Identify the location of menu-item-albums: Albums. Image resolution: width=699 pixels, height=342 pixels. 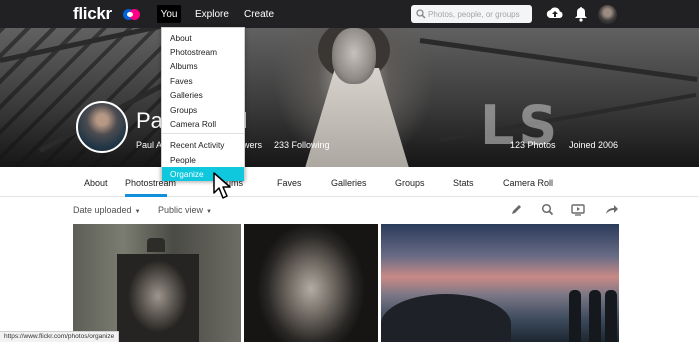
(203, 66).